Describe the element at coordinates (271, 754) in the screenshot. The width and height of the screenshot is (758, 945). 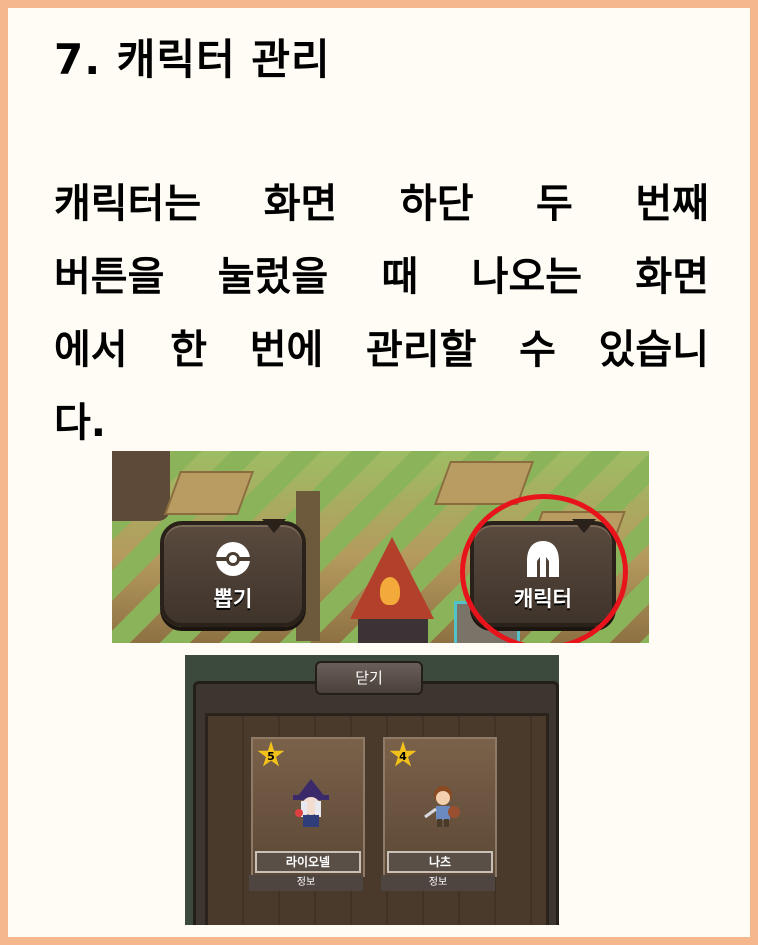
I see `star-icon: 5` at that location.